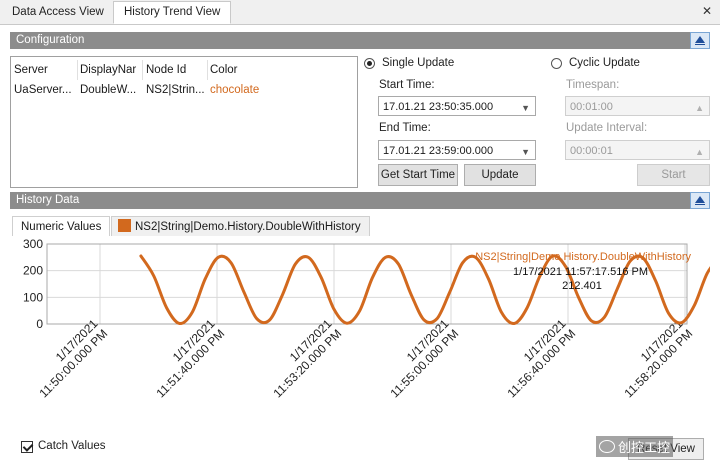 The height and width of the screenshot is (476, 720). Describe the element at coordinates (405, 128) in the screenshot. I see `end-time-label: End Time:` at that location.